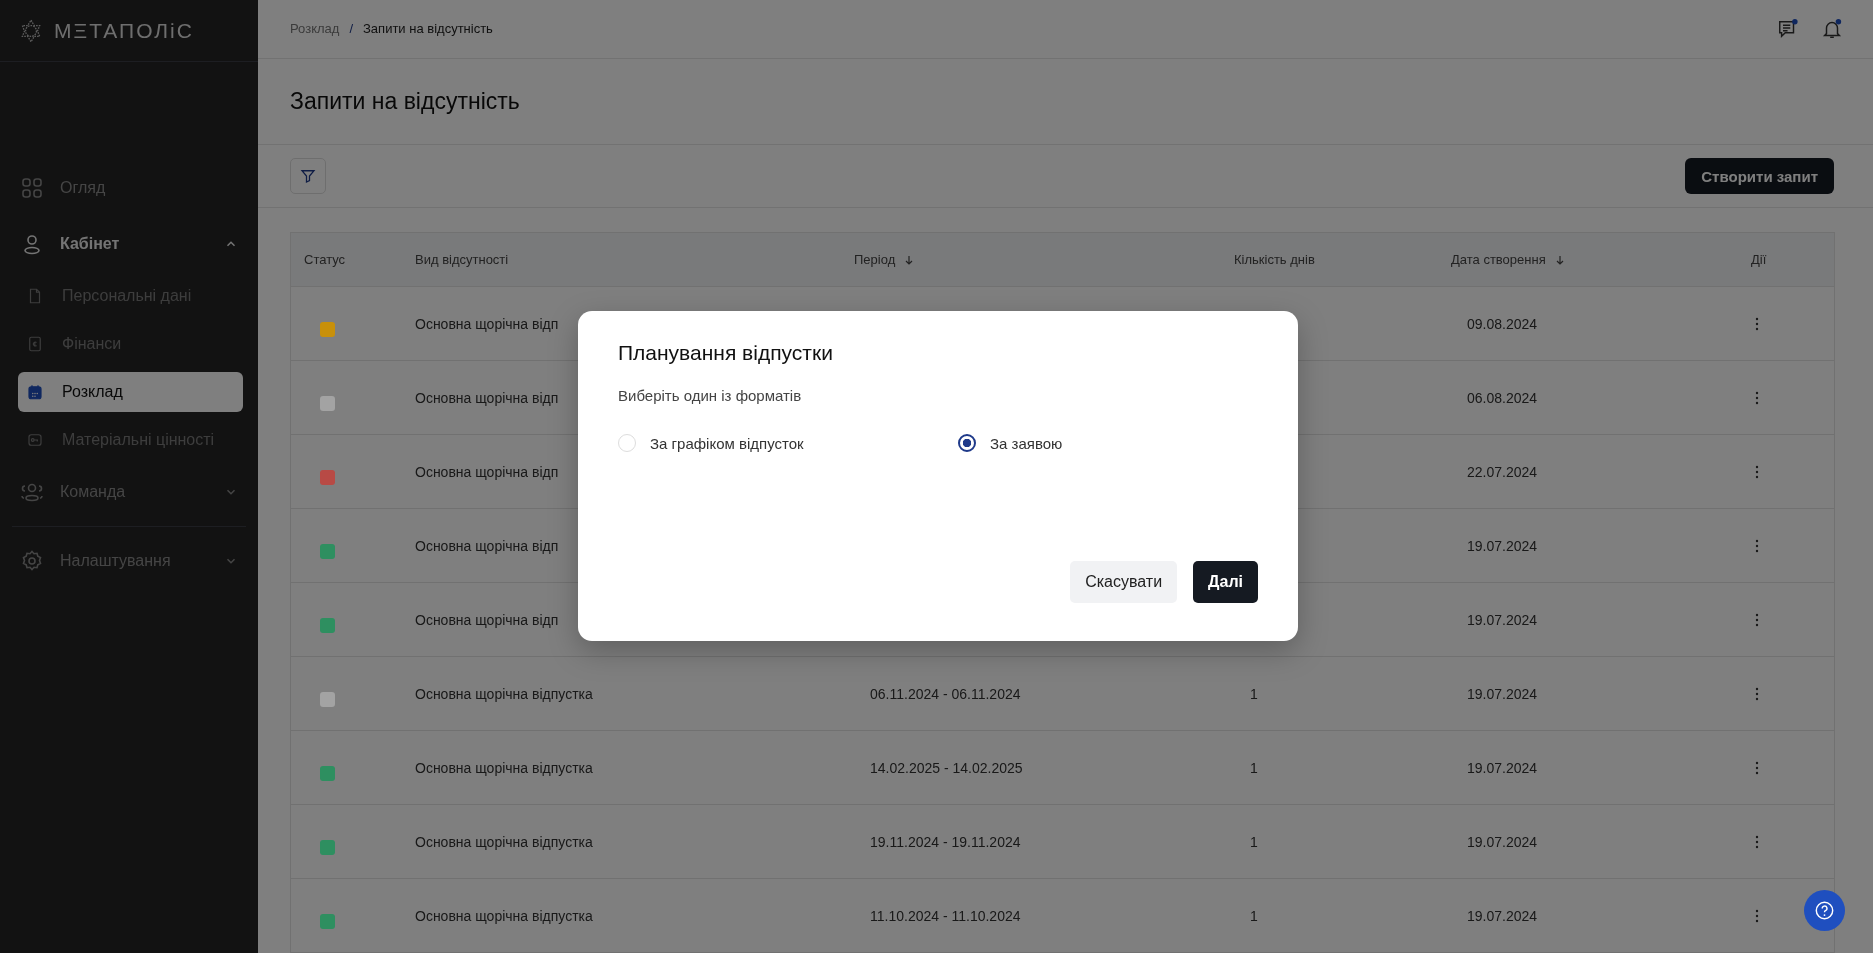 This screenshot has width=1873, height=953. Describe the element at coordinates (129, 244) in the screenshot. I see `sidebar-item: Кабінет` at that location.